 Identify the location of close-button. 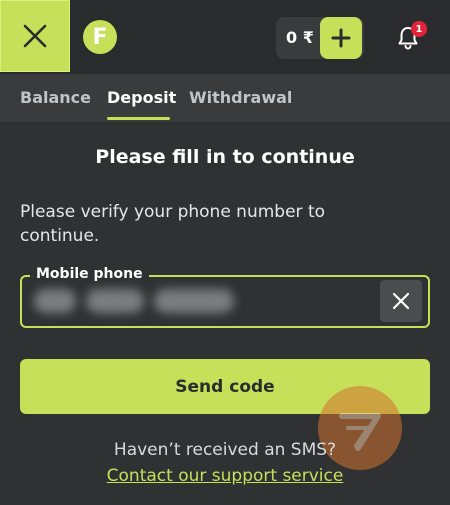
(35, 36).